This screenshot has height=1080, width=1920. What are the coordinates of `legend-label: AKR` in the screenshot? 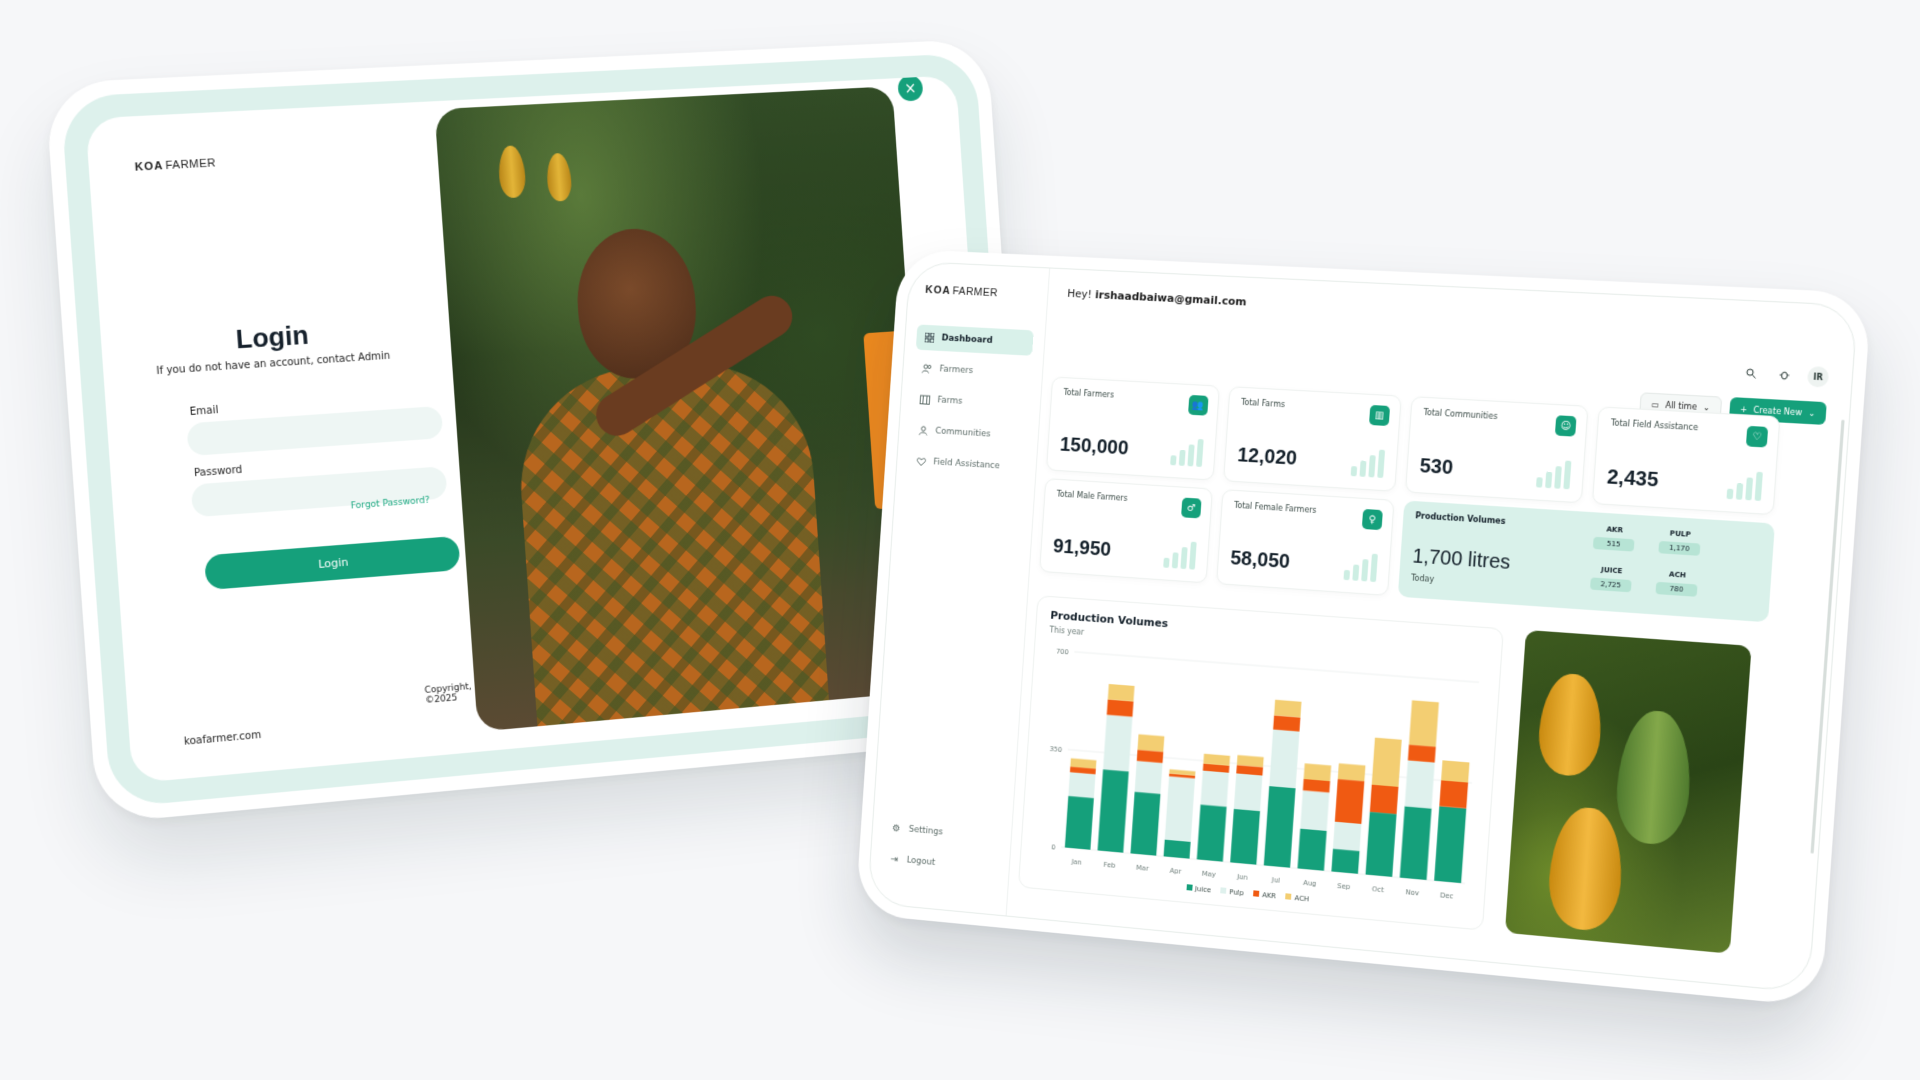 It's located at (1269, 896).